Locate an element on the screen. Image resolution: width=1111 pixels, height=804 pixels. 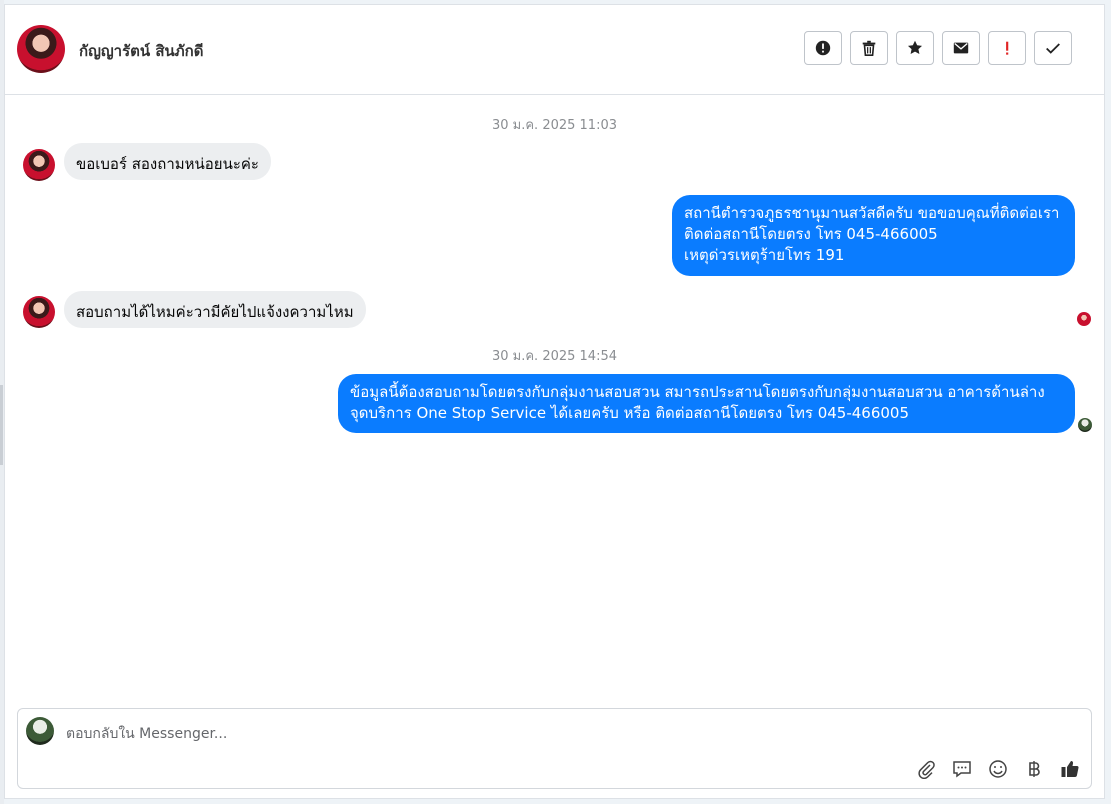
mark-unread-button is located at coordinates (961, 48).